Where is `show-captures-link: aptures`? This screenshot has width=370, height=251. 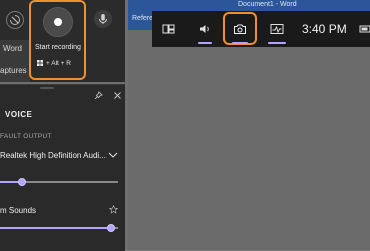 show-captures-link: aptures is located at coordinates (13, 70).